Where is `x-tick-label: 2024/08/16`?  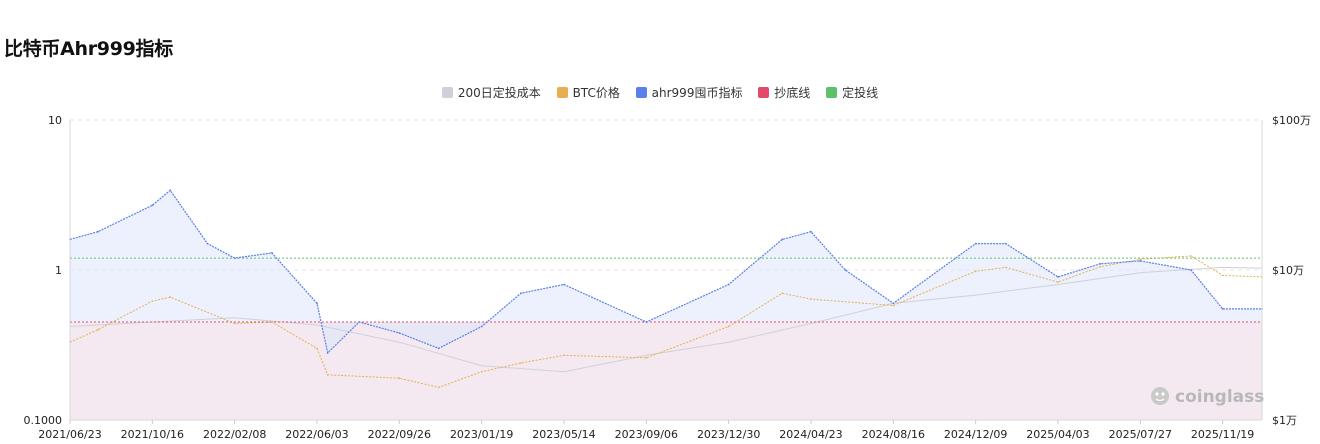 x-tick-label: 2024/08/16 is located at coordinates (893, 434).